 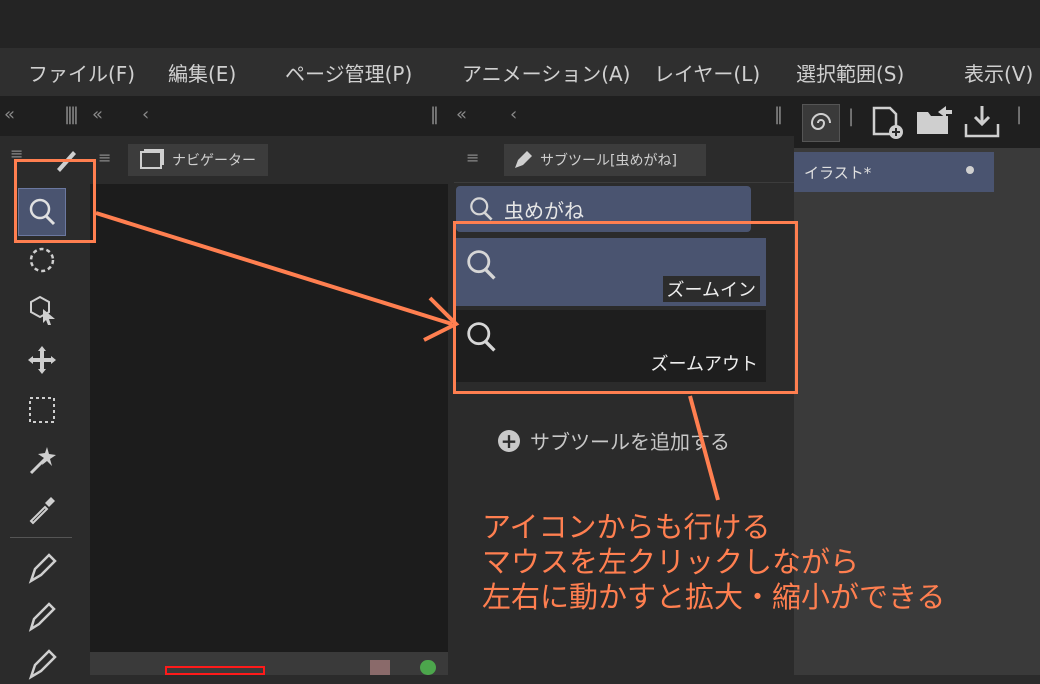 What do you see at coordinates (704, 448) in the screenshot?
I see `annotation-pointer-line` at bounding box center [704, 448].